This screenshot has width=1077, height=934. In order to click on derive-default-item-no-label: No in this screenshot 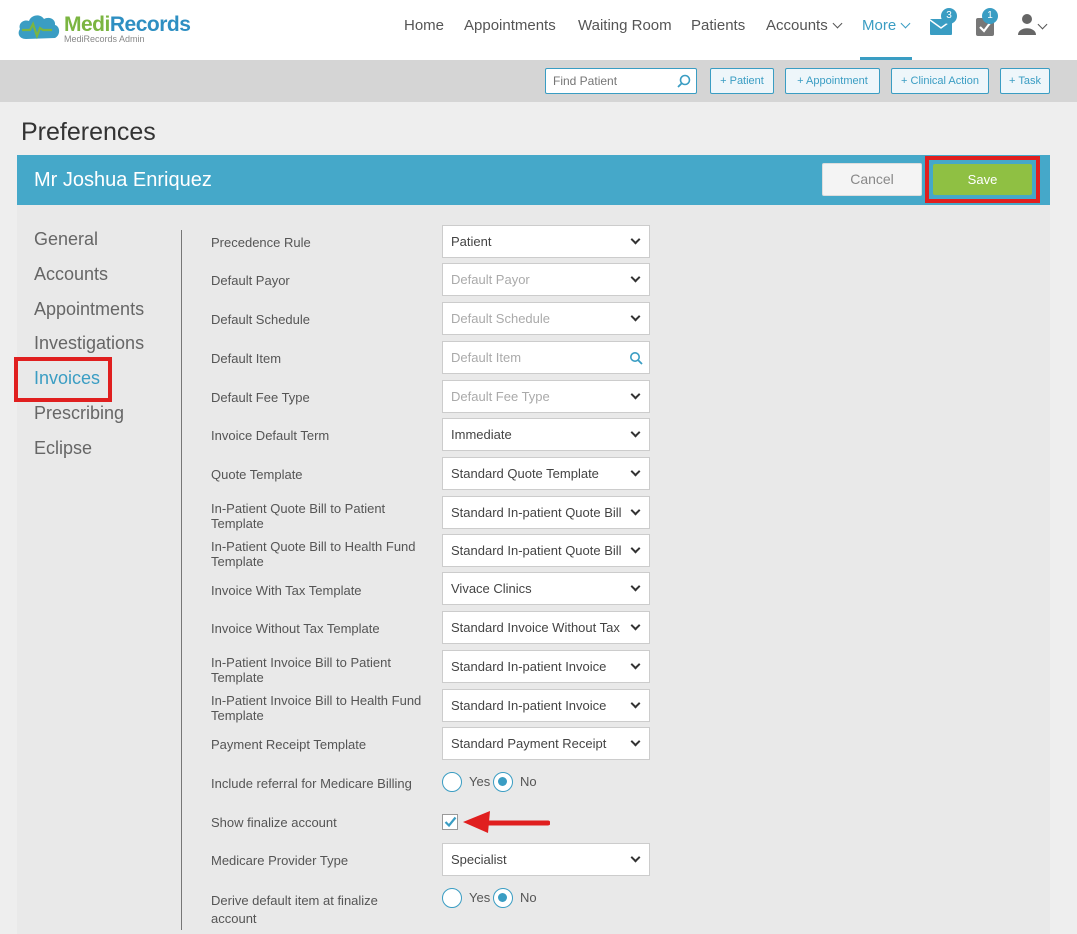, I will do `click(528, 897)`.